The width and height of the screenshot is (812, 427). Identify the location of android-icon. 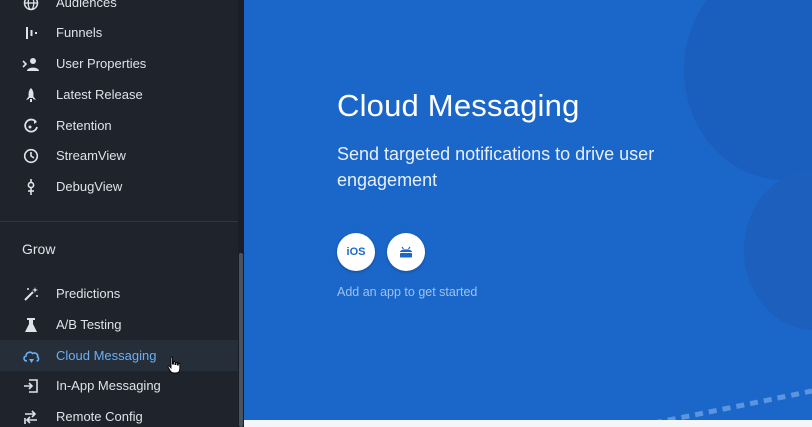
(406, 252).